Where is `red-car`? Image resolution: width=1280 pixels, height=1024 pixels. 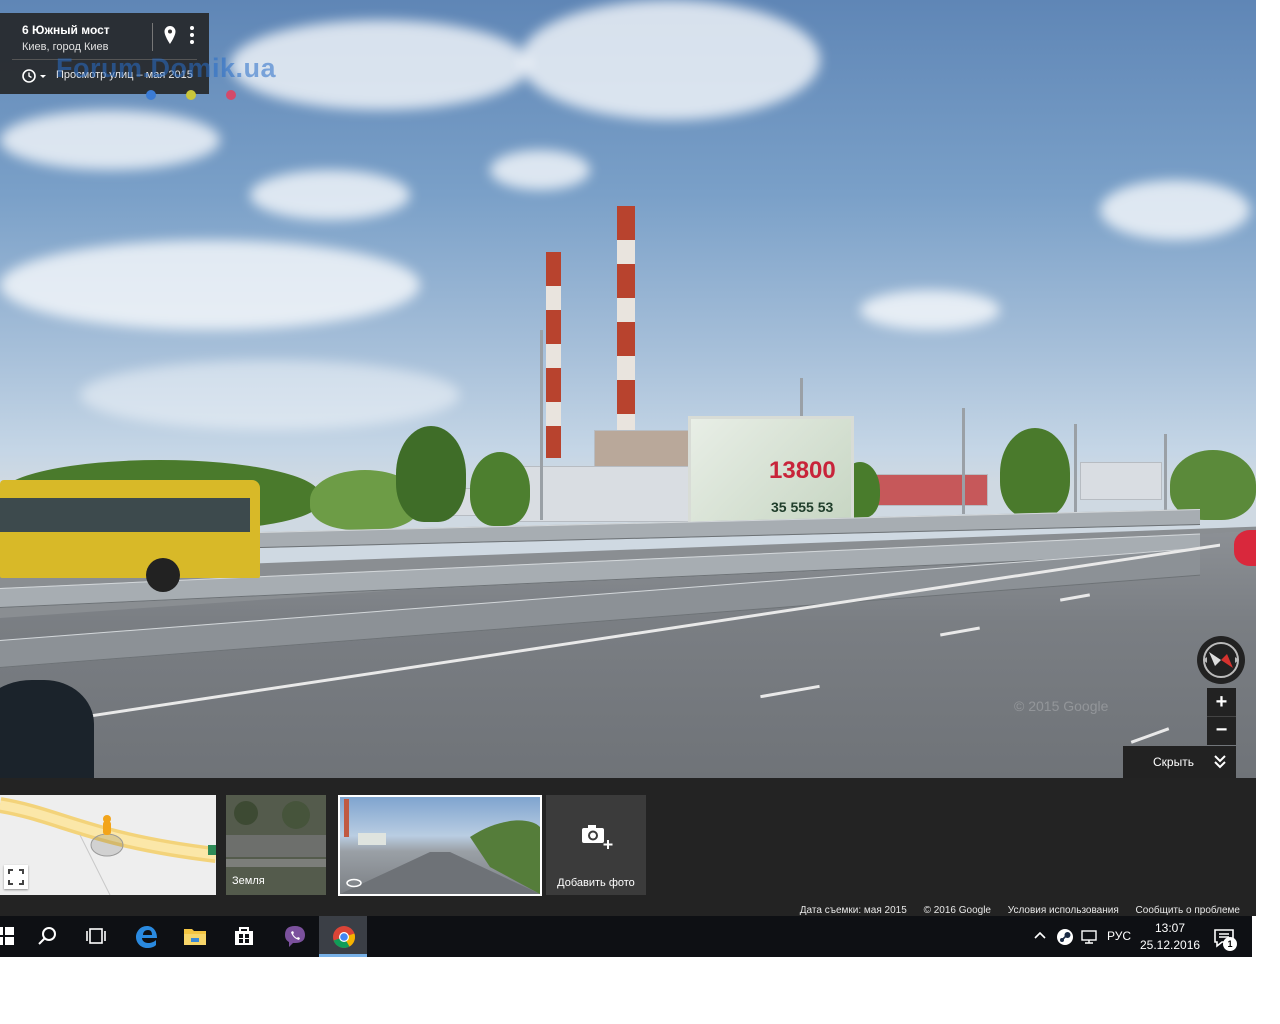 red-car is located at coordinates (1245, 548).